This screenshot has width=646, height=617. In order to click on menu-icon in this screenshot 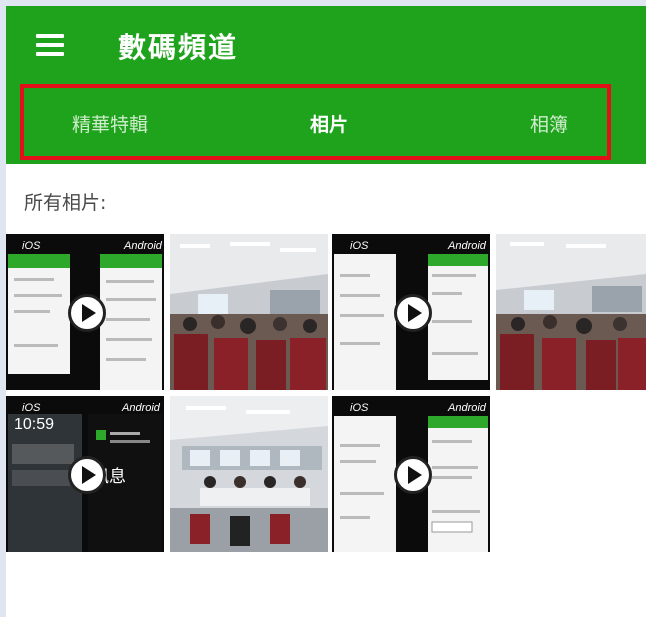, I will do `click(50, 45)`.